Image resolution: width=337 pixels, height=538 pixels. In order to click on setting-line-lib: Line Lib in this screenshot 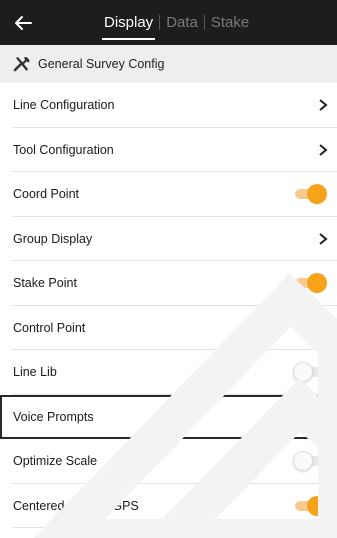, I will do `click(168, 372)`.